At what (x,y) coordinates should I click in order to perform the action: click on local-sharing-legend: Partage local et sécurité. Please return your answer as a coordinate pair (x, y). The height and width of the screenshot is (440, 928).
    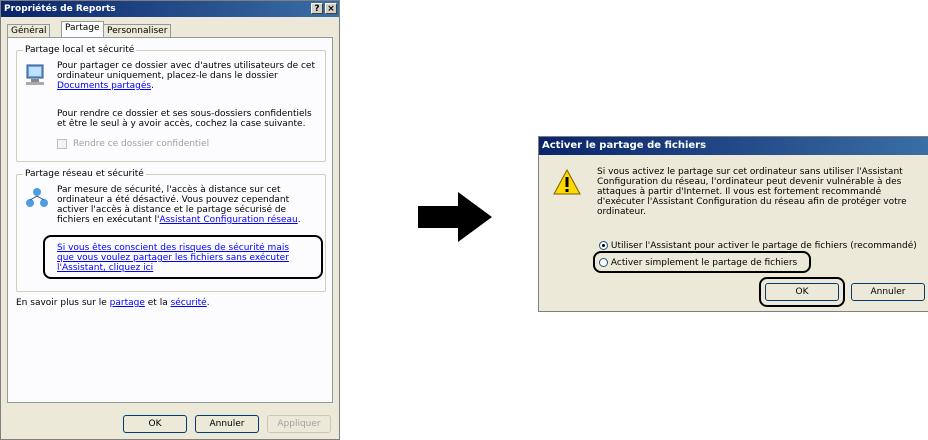
    Looking at the image, I should click on (80, 50).